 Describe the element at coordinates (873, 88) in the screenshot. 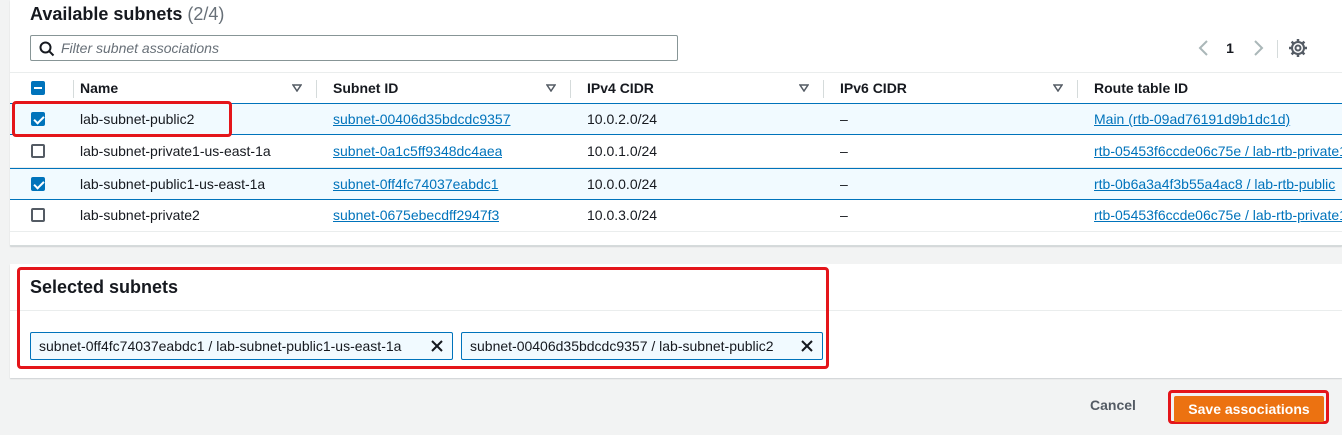

I see `column-header-ipv6-cidr: IPv6 CIDR` at that location.